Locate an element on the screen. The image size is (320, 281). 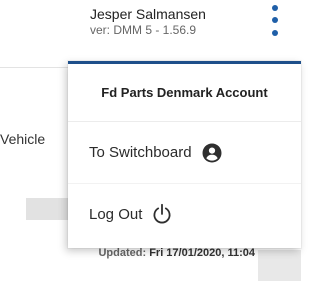
kebab-menu-icon is located at coordinates (275, 23).